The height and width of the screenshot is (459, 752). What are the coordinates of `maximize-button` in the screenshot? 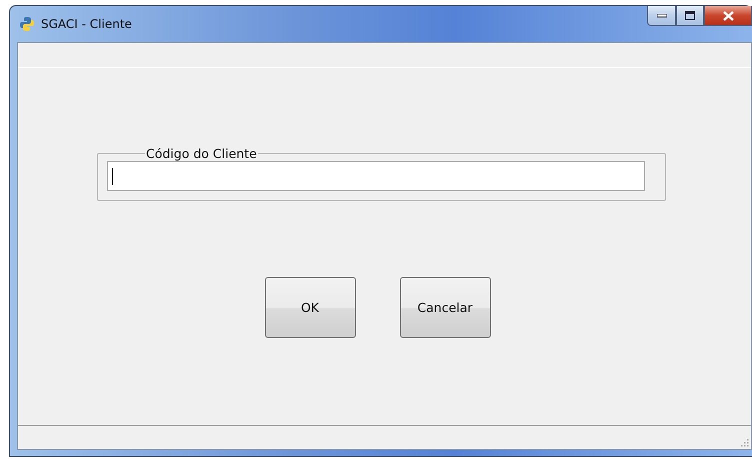 It's located at (690, 16).